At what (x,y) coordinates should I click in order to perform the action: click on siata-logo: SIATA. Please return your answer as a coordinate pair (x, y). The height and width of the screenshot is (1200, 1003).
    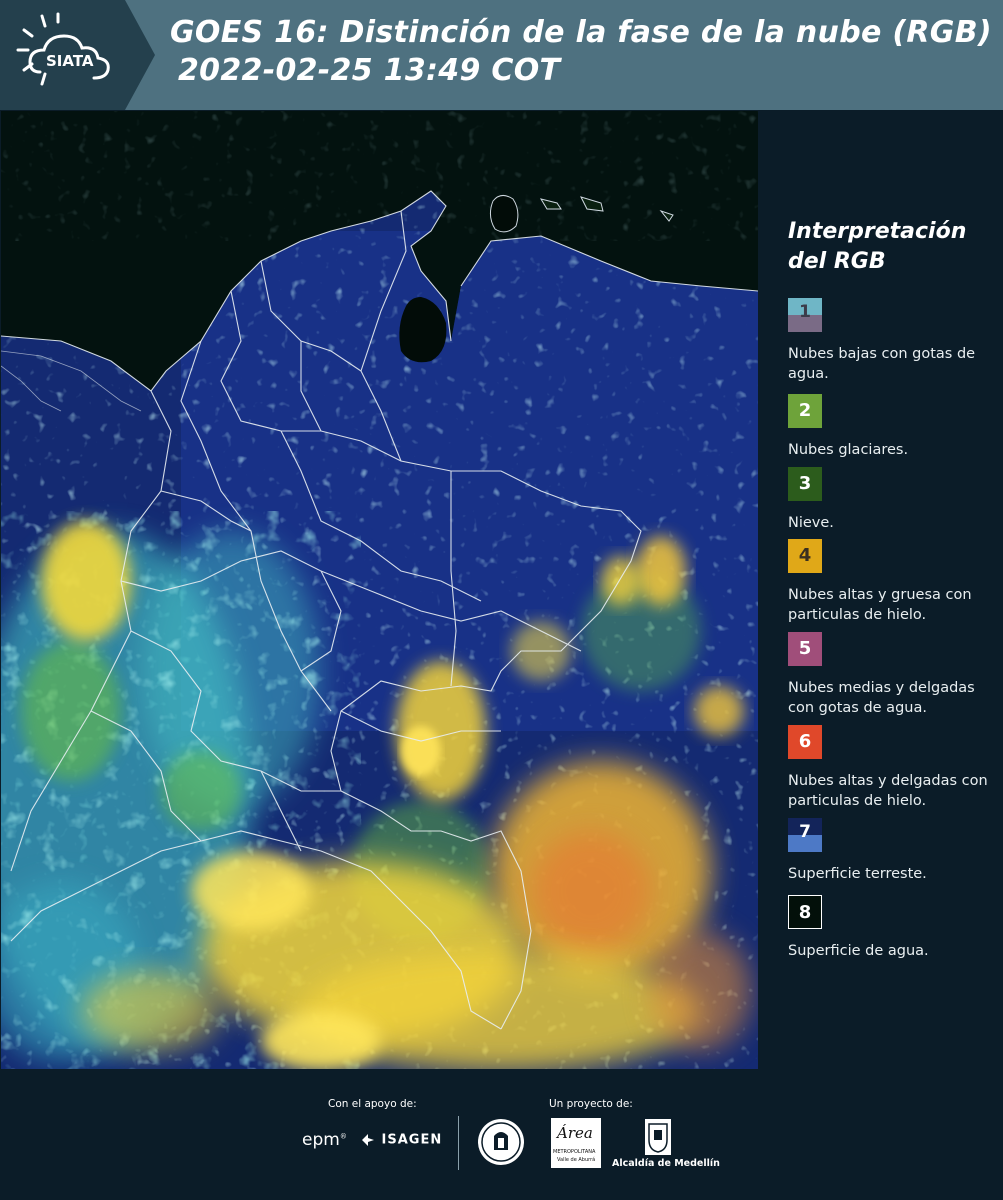
    Looking at the image, I should click on (77, 55).